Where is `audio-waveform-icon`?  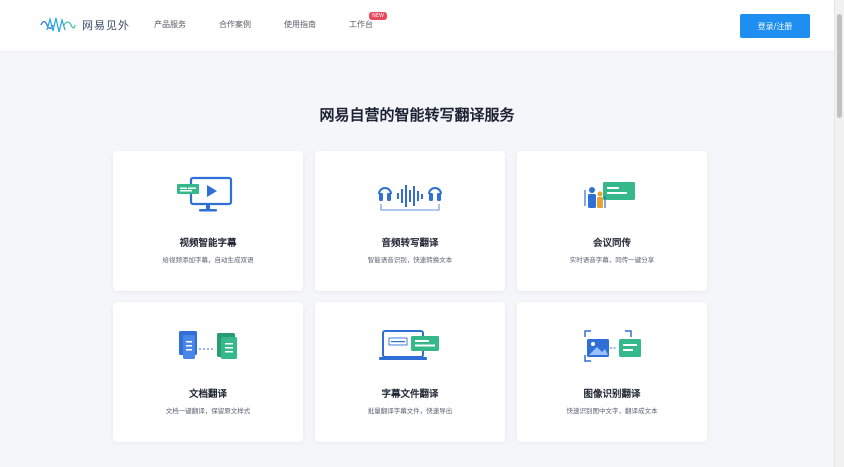 audio-waveform-icon is located at coordinates (410, 198).